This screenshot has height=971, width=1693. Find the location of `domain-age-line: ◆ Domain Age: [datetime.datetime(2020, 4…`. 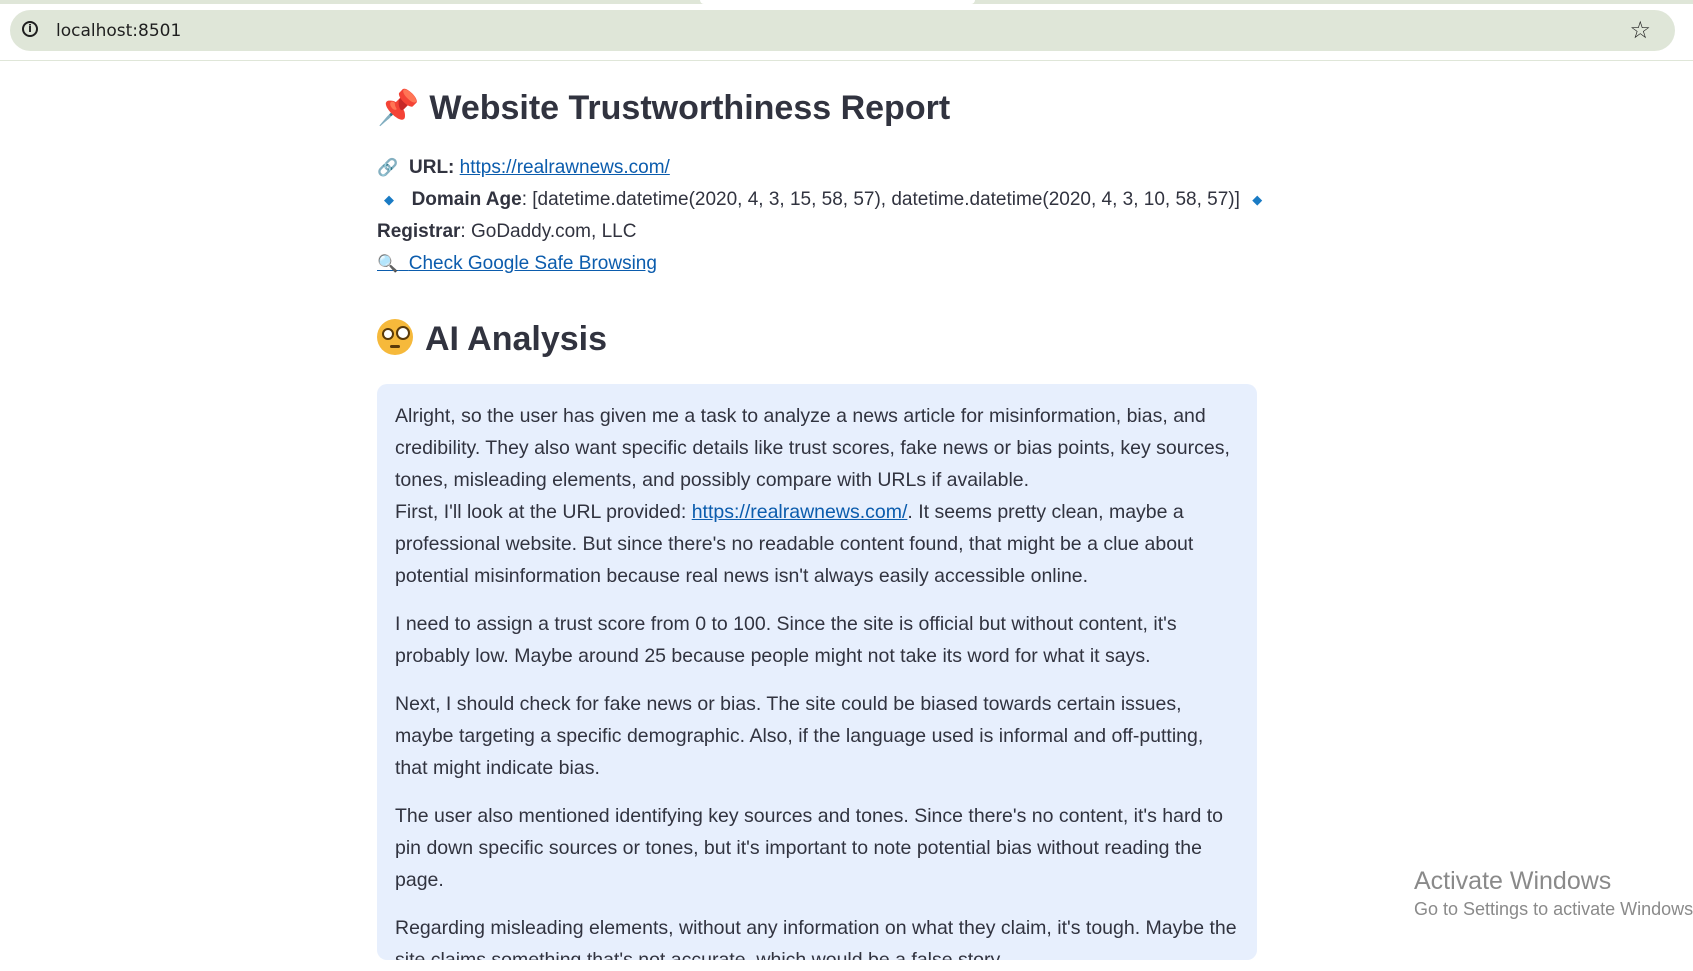

domain-age-line: ◆ Domain Age: [datetime.datetime(2020, 4… is located at coordinates (819, 200).